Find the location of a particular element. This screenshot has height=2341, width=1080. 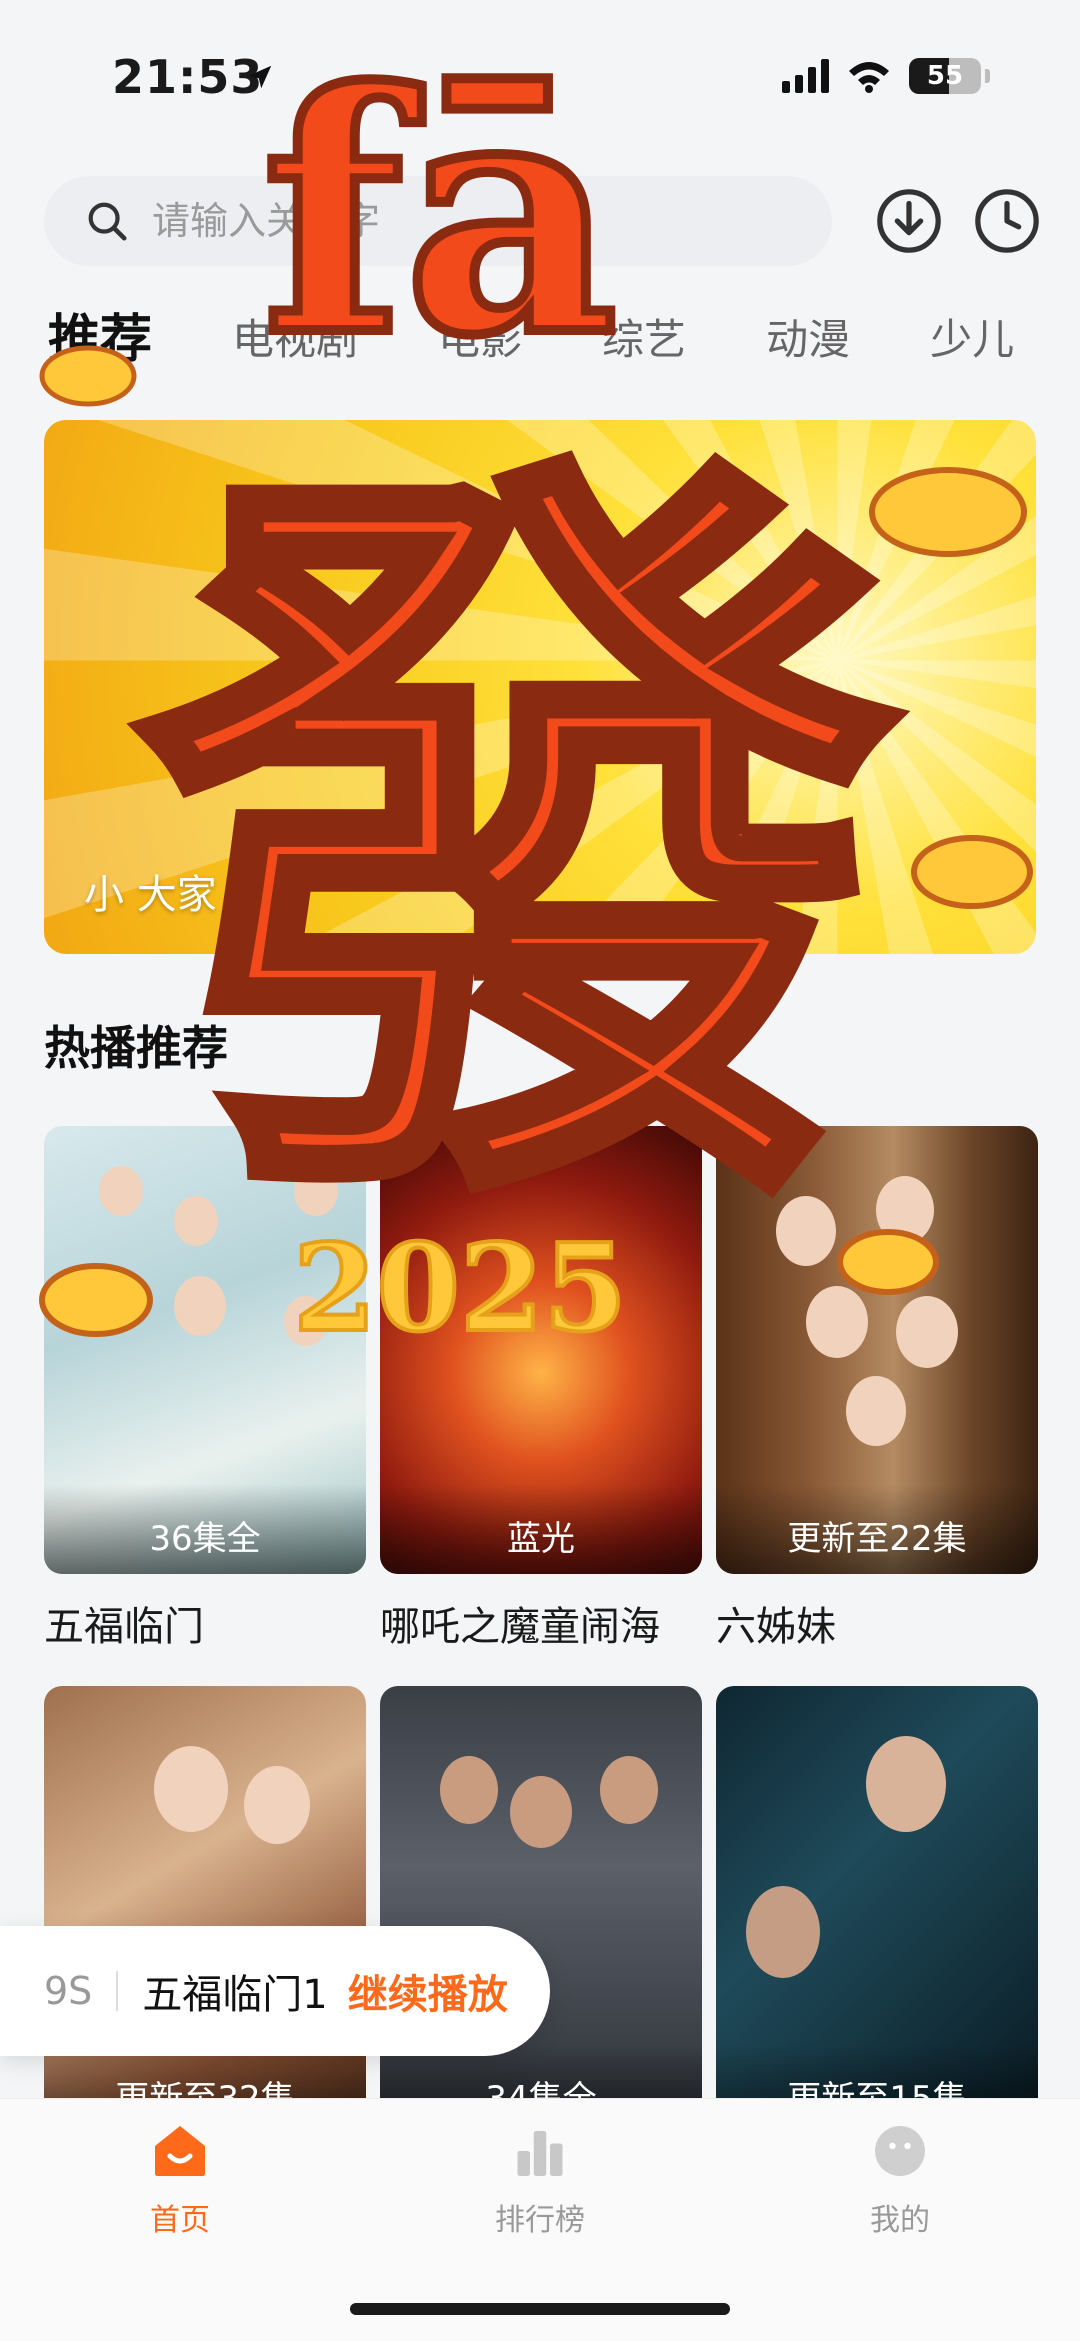

poster-image: 更新至15集 is located at coordinates (877, 1910).